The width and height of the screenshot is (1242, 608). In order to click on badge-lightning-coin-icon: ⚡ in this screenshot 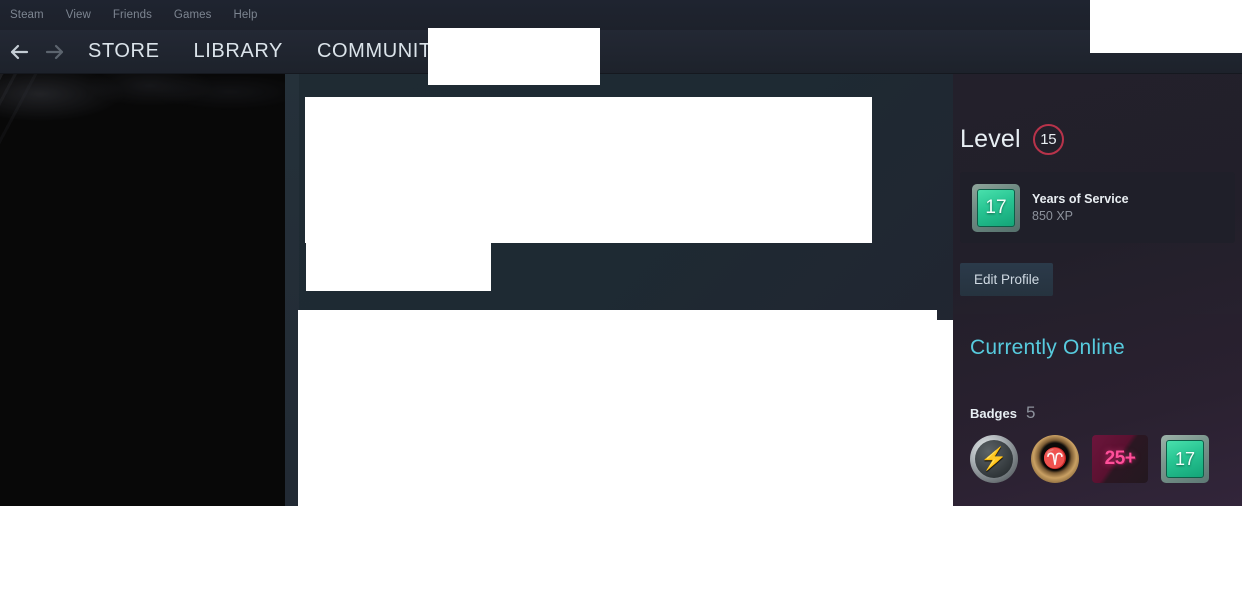, I will do `click(994, 459)`.